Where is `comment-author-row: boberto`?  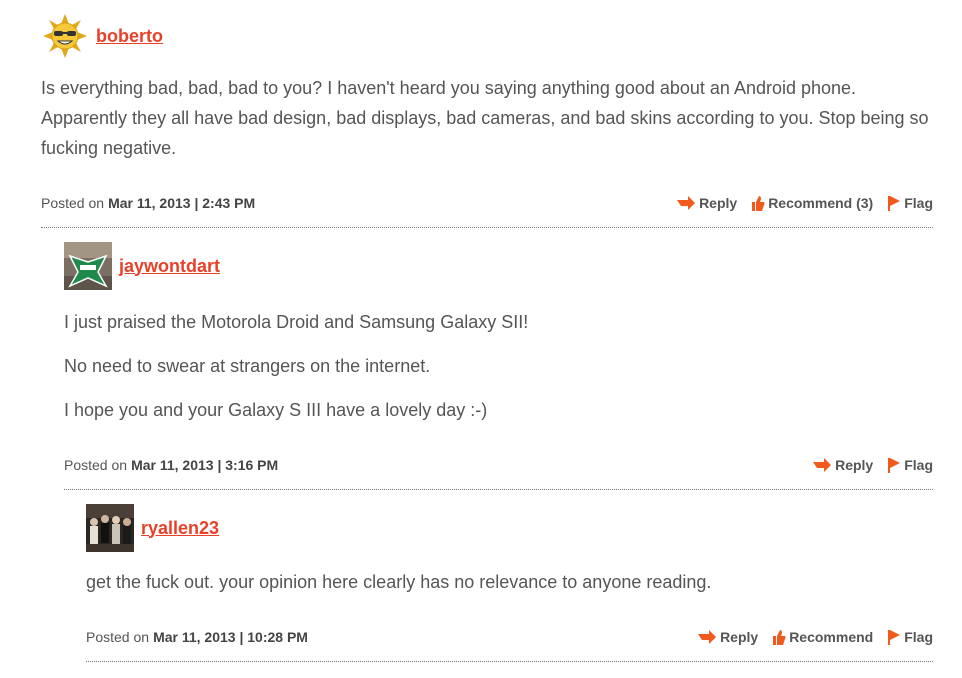
comment-author-row: boberto is located at coordinates (102, 36).